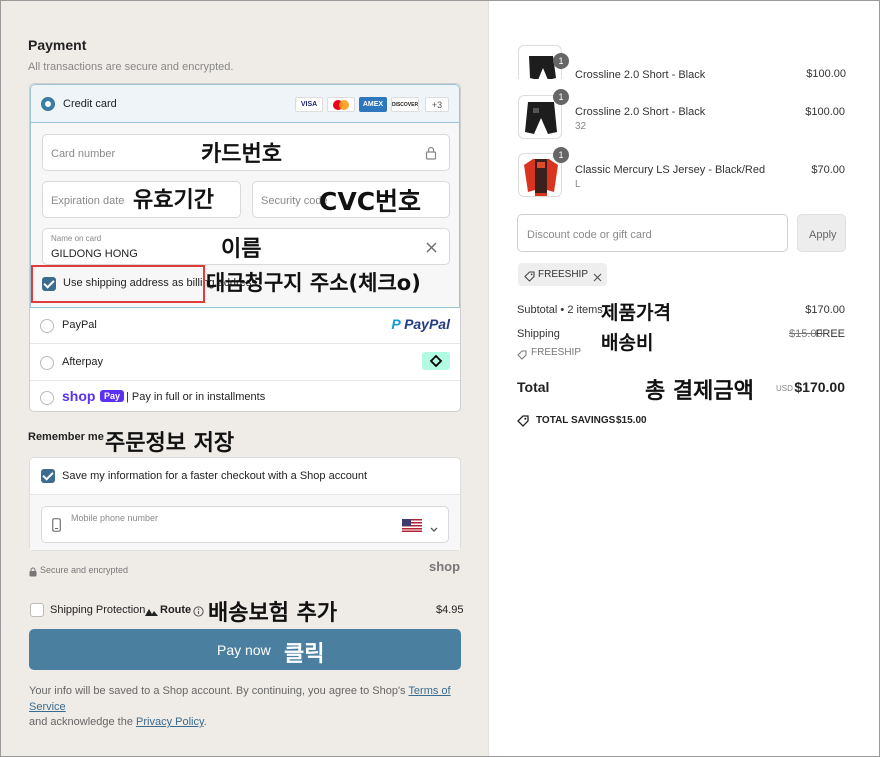  What do you see at coordinates (241, 154) in the screenshot?
I see `annotation-card-number: 카드번호` at bounding box center [241, 154].